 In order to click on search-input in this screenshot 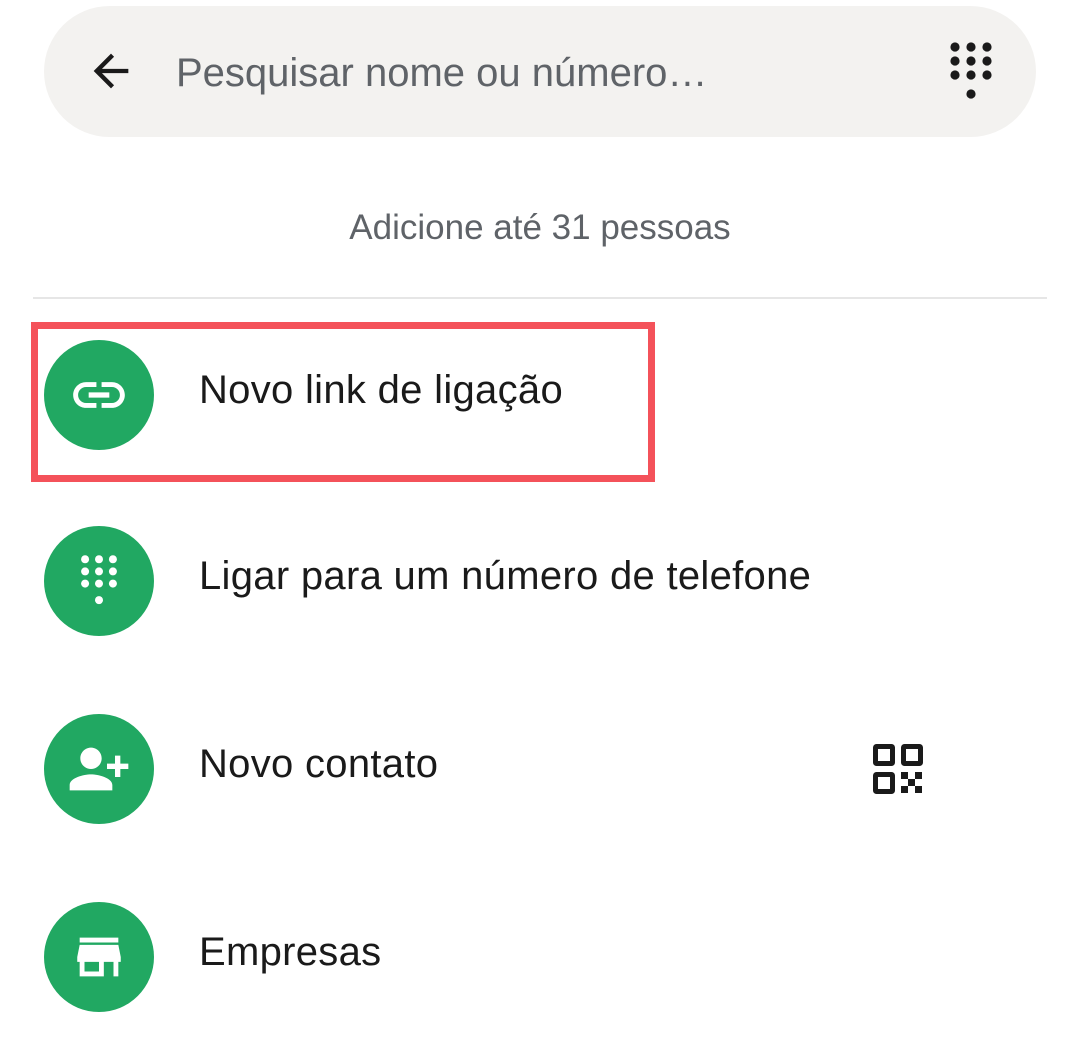, I will do `click(536, 73)`.